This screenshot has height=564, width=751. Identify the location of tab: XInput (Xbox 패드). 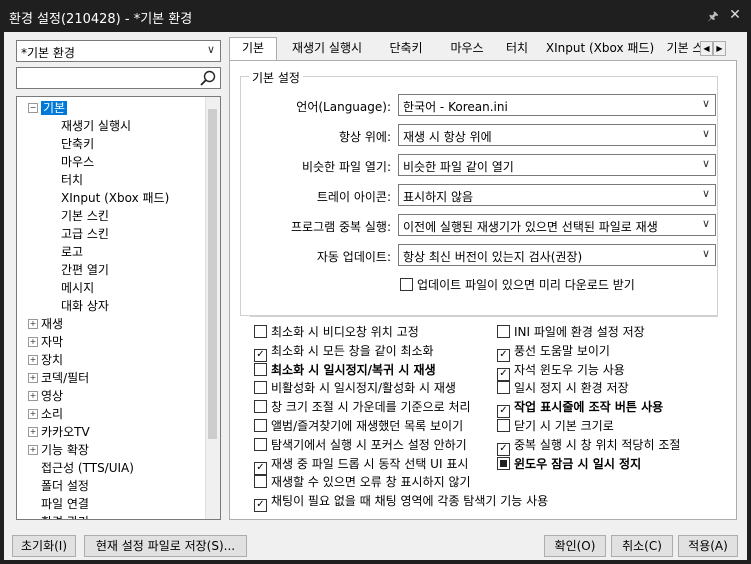
(600, 49).